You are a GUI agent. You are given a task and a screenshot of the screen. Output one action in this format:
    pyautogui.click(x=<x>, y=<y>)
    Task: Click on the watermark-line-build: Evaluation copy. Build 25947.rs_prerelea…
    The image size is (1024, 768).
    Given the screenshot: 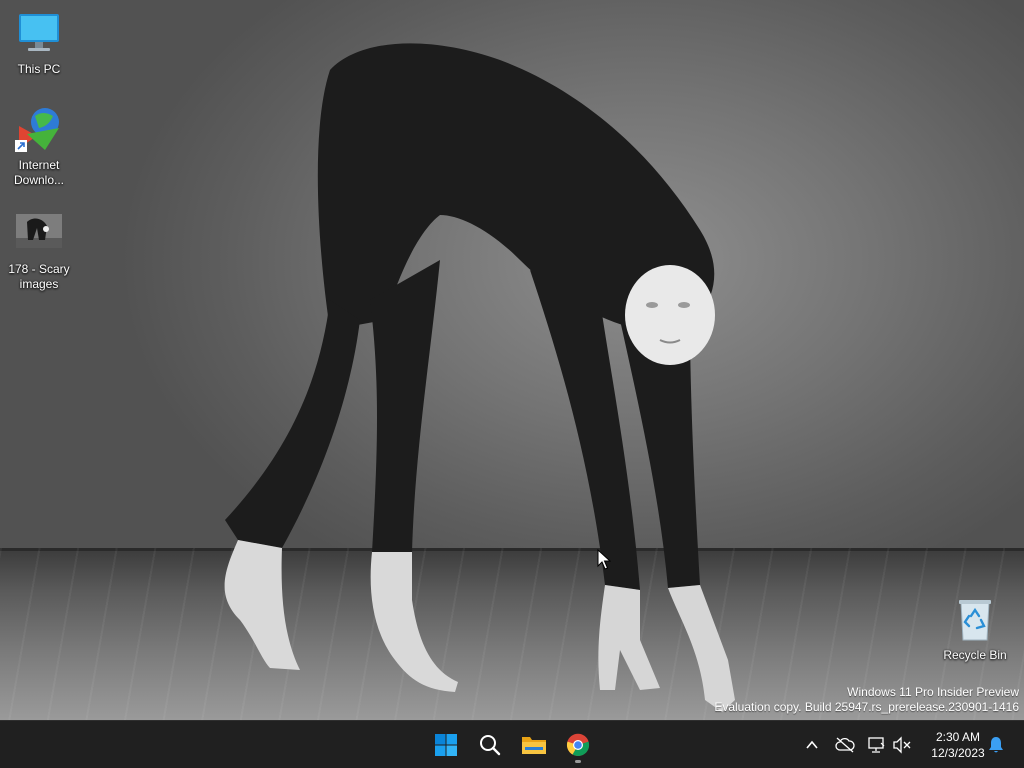 What is the action you would take?
    pyautogui.click(x=866, y=707)
    